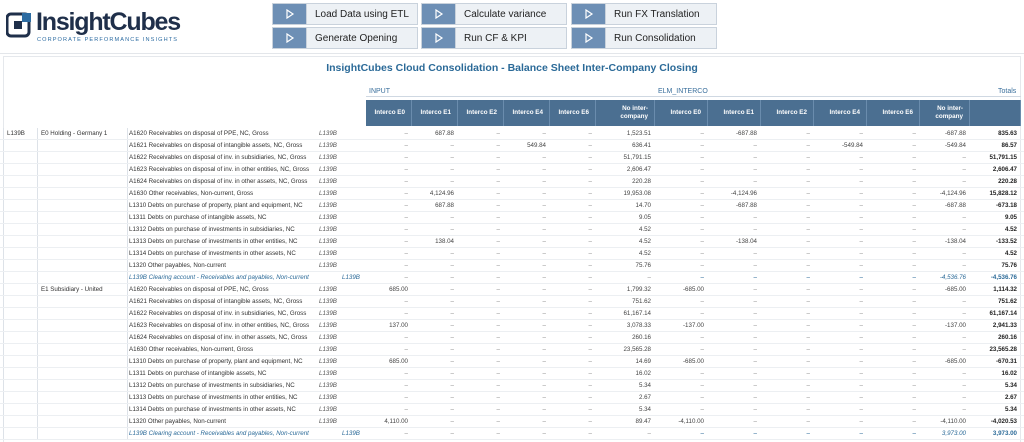 The width and height of the screenshot is (1024, 442). Describe the element at coordinates (625, 230) in the screenshot. I see `value-cell: 4.52` at that location.